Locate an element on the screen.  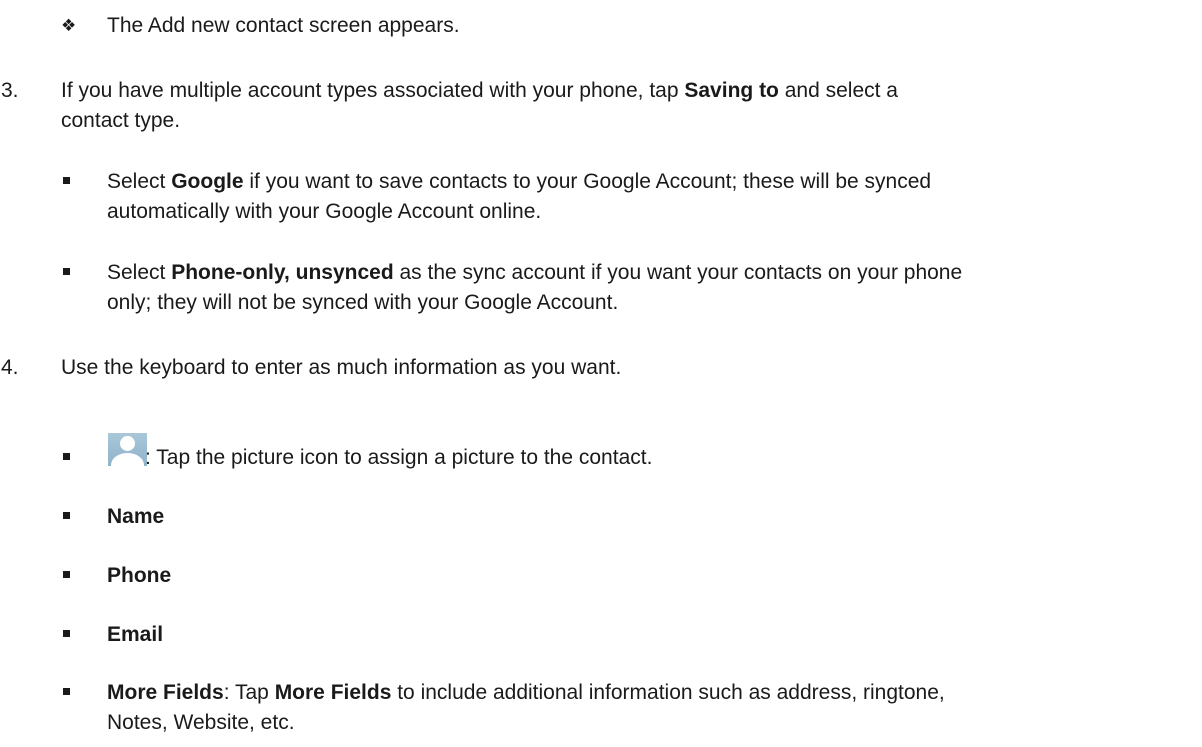
contact-picture-icon is located at coordinates (127, 449).